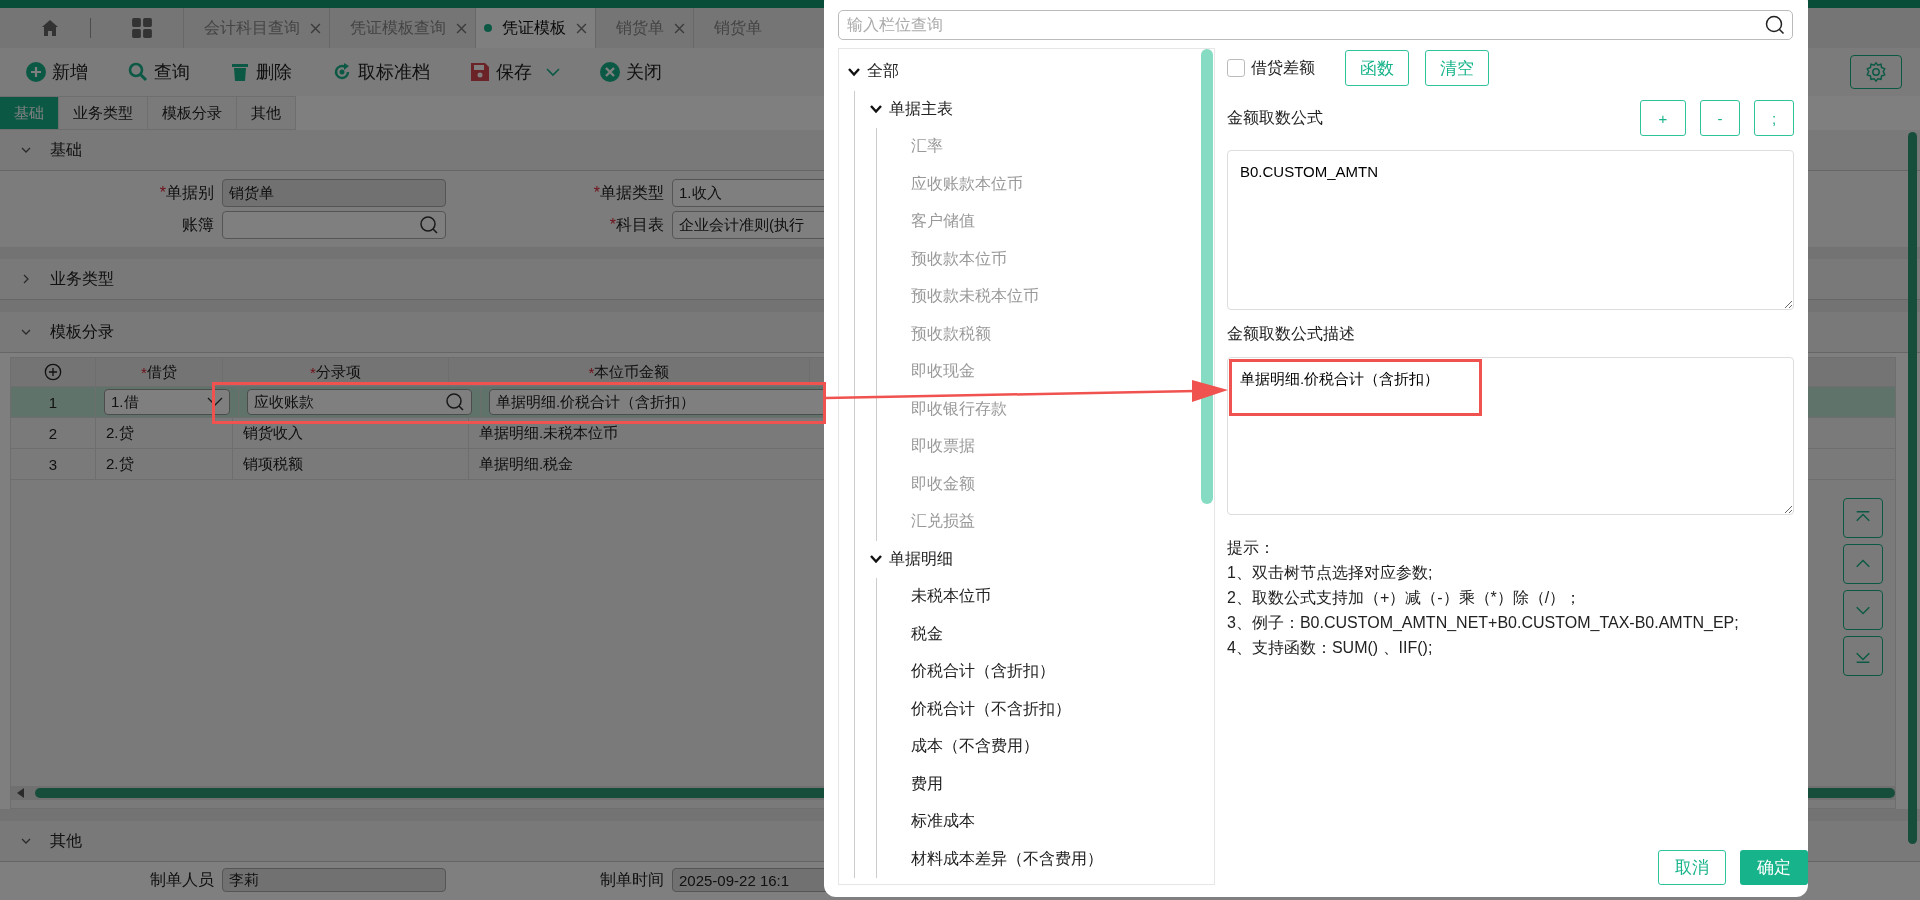  What do you see at coordinates (82, 331) in the screenshot?
I see `section-title: 模板分录` at bounding box center [82, 331].